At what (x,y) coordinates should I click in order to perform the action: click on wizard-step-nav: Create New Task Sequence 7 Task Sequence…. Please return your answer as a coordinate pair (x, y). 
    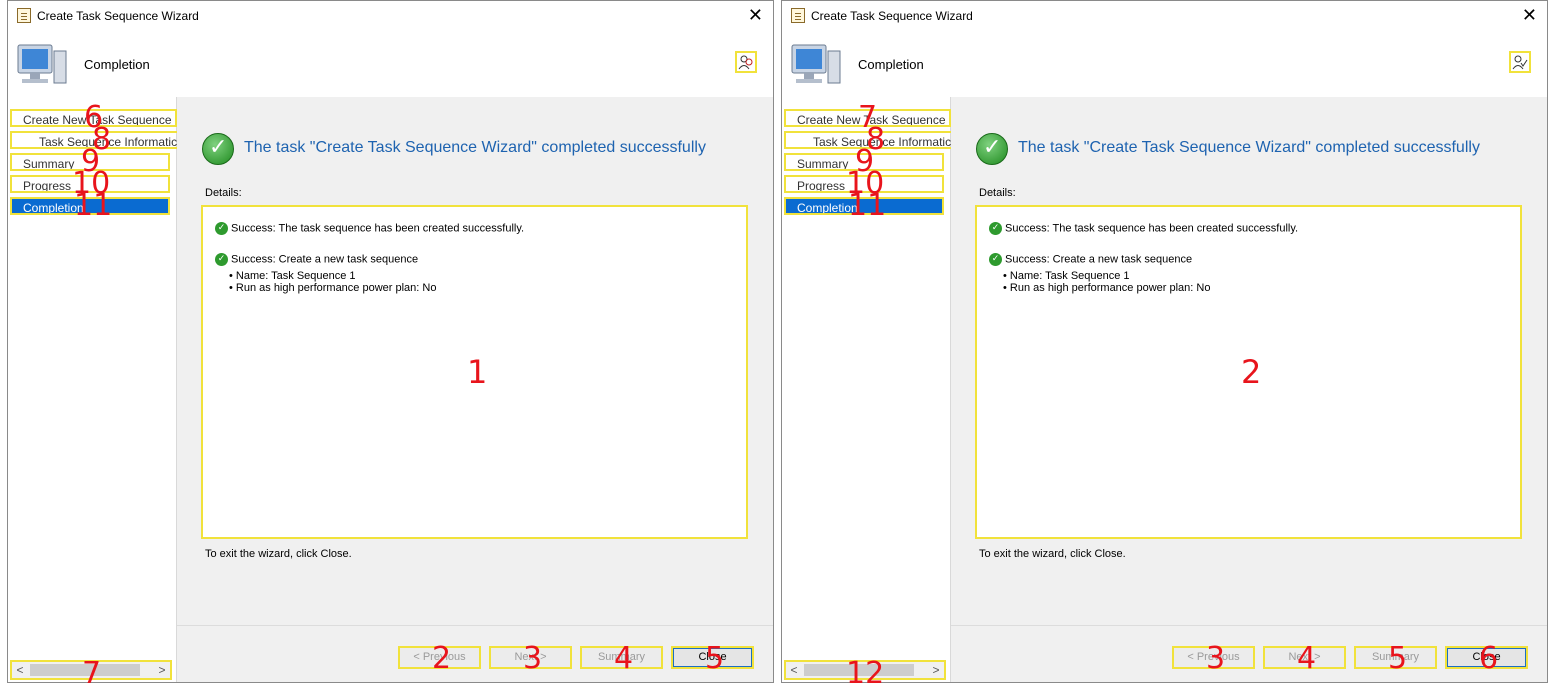
    Looking at the image, I should click on (875, 393).